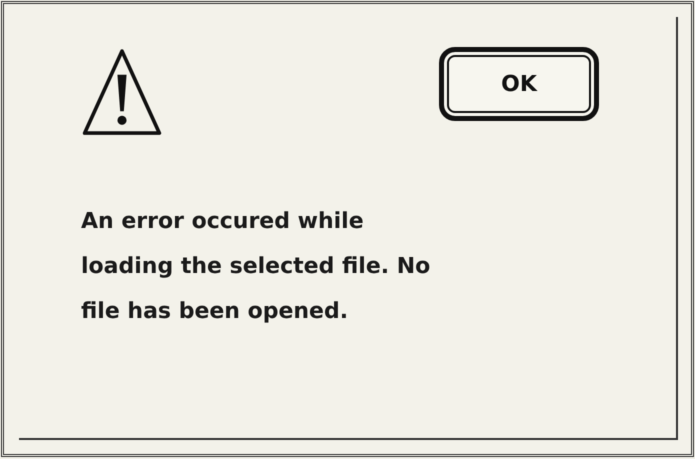 This screenshot has width=695, height=459. What do you see at coordinates (256, 267) in the screenshot?
I see `error-message: An error occured while loading the selected file. No file has been opened.` at bounding box center [256, 267].